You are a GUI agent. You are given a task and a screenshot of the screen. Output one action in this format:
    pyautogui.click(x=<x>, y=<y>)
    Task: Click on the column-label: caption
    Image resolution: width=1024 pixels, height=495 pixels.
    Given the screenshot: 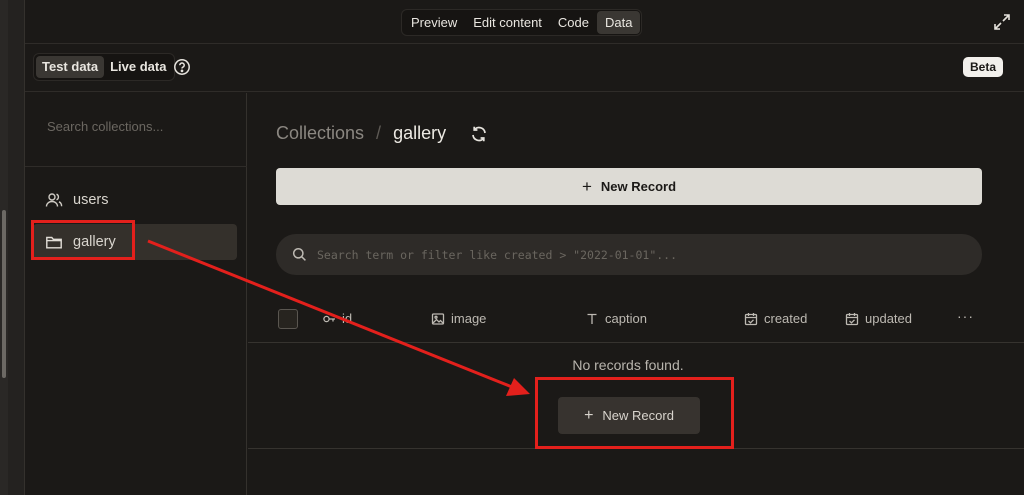 What is the action you would take?
    pyautogui.click(x=626, y=318)
    